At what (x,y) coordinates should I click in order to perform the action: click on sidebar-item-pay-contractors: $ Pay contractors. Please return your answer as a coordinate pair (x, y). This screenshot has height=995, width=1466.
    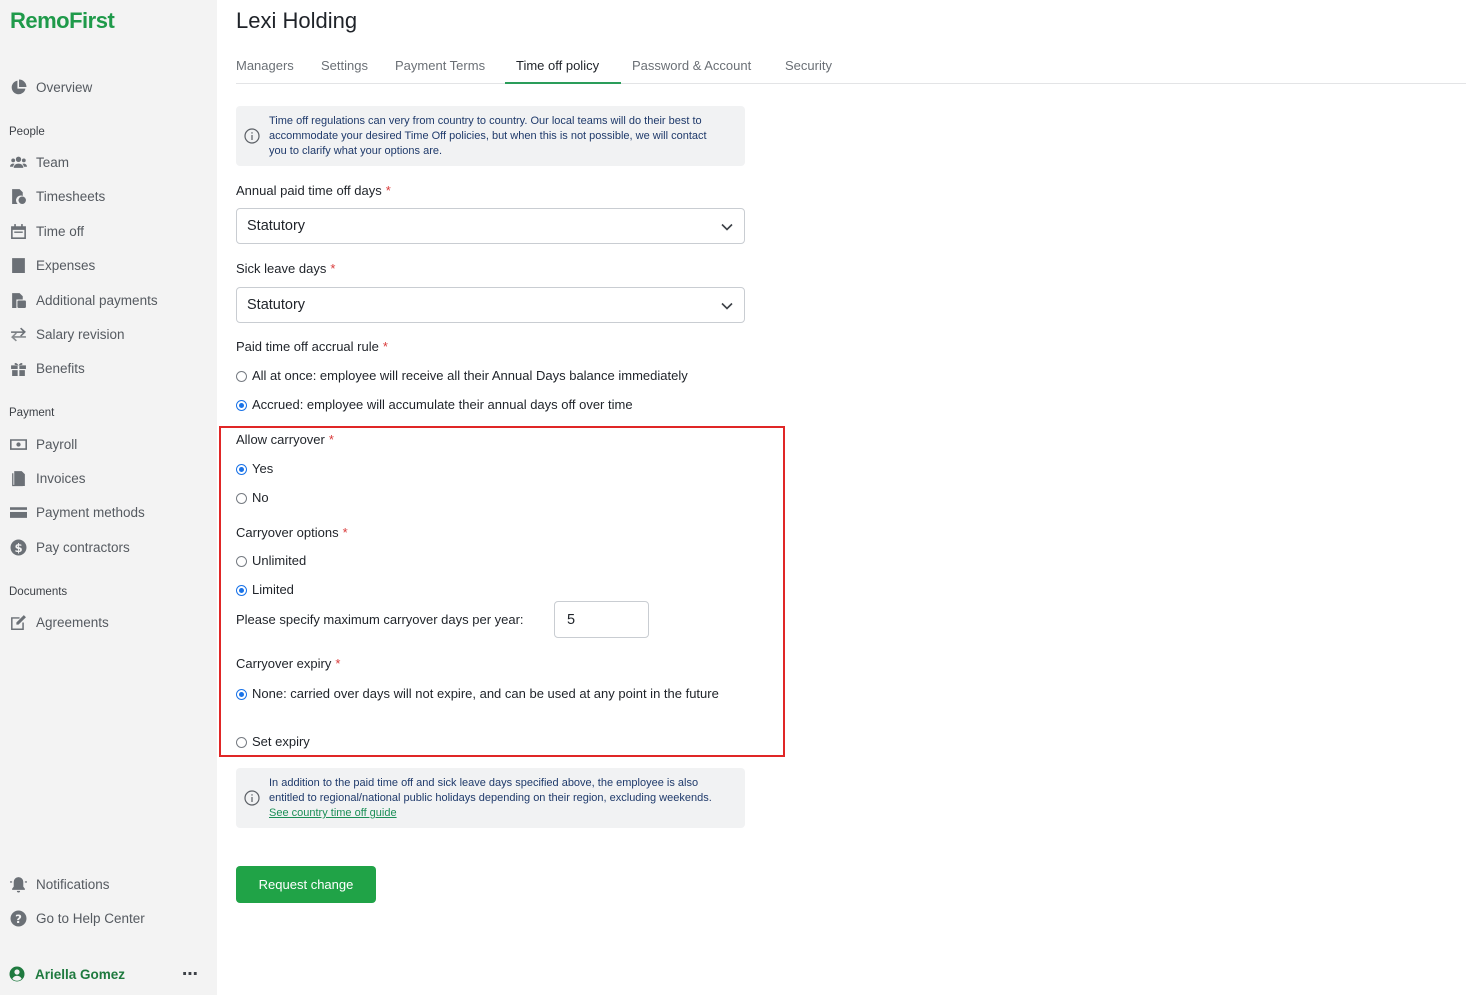
    Looking at the image, I should click on (69, 547).